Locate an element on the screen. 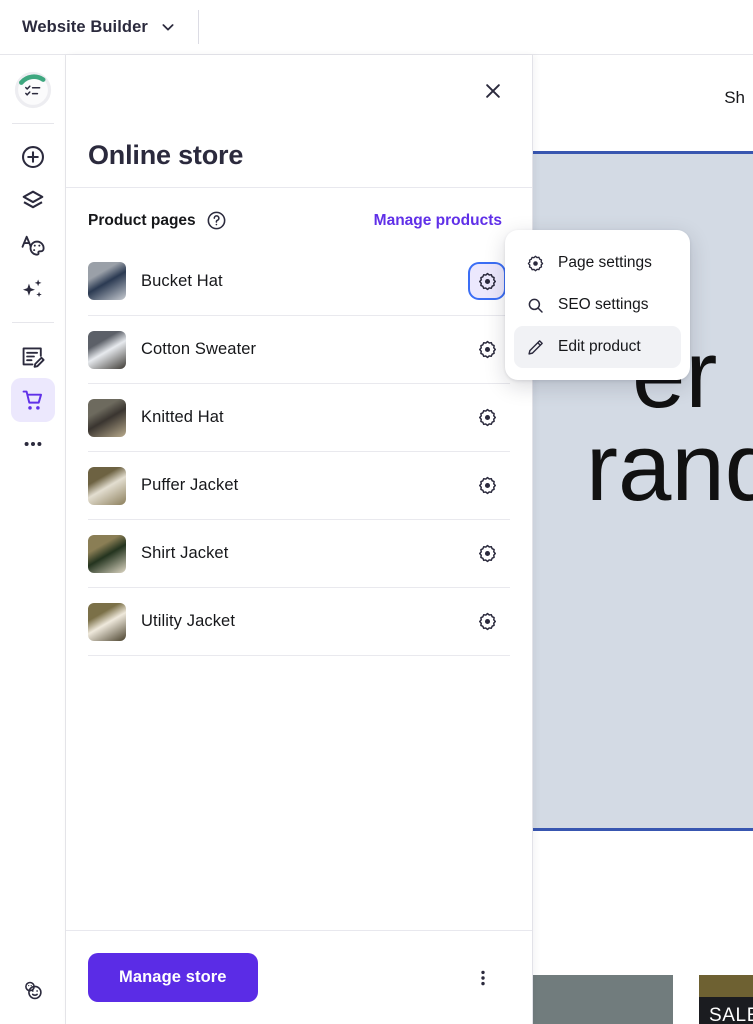 Image resolution: width=753 pixels, height=1024 pixels. product-pages-section-header: Product pages Manage products is located at coordinates (299, 209).